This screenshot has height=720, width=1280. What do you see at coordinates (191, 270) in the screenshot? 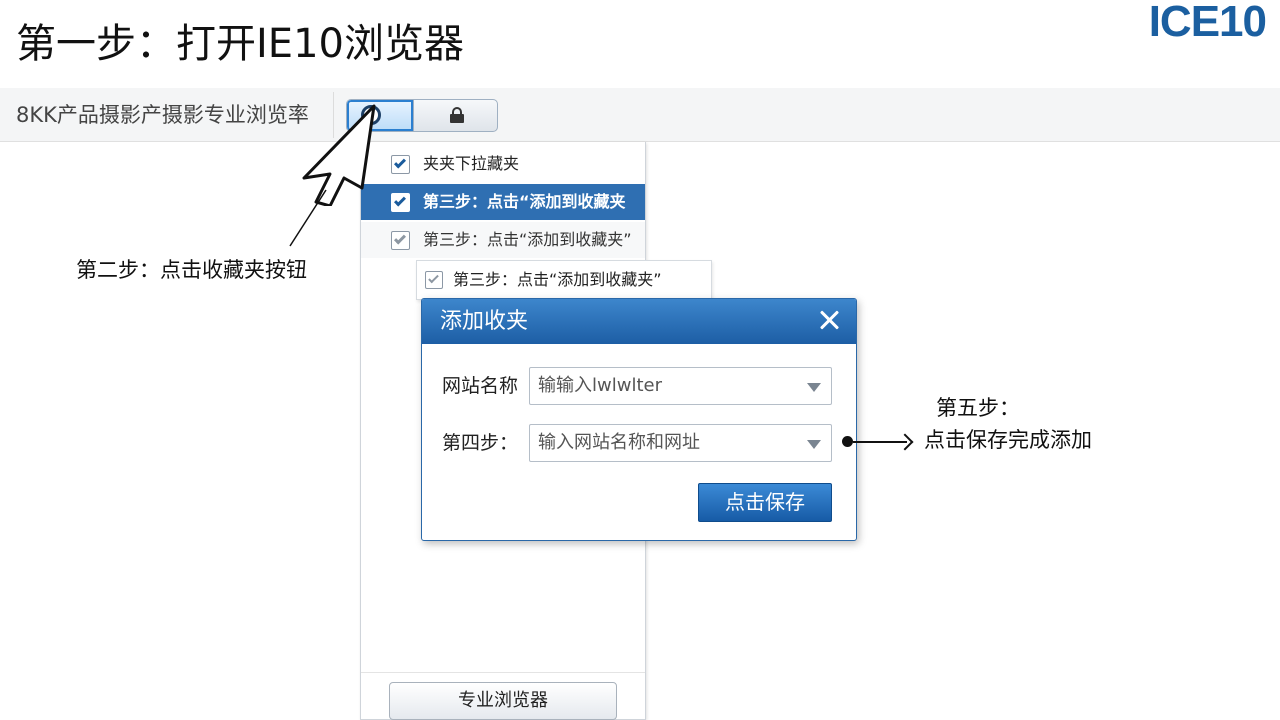
I see `step2-annotation: 第二步：点击收藏夹按钮` at bounding box center [191, 270].